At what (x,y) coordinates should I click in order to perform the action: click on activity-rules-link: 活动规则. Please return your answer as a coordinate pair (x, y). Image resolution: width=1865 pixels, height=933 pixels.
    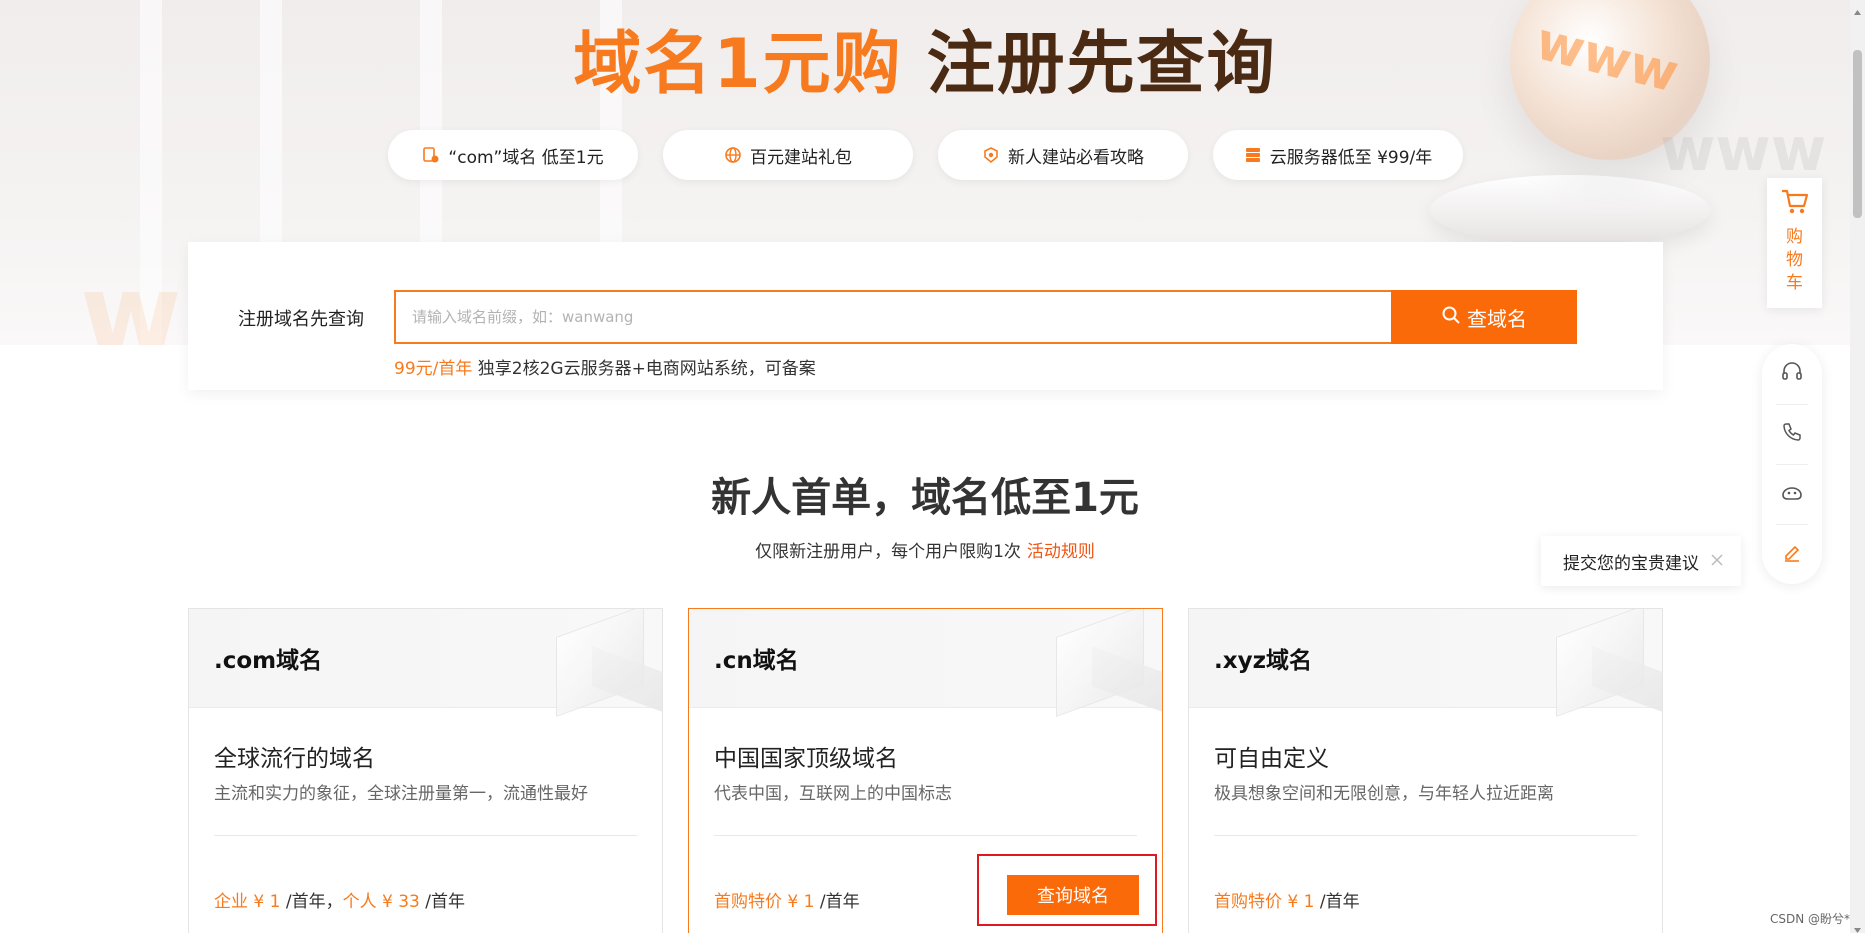
    Looking at the image, I should click on (1061, 552).